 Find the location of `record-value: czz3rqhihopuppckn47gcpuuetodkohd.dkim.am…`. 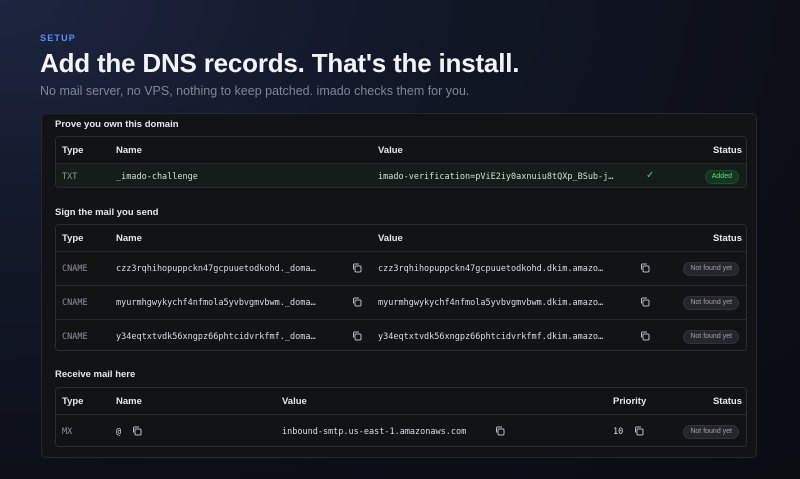

record-value: czz3rqhihopuppckn47gcpuuetodkohd.dkim.am… is located at coordinates (490, 269).